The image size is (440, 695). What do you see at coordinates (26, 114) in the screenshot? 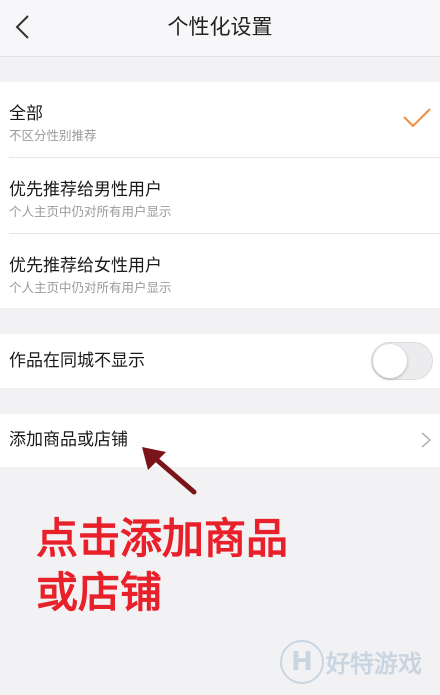
I see `option-title: 全部` at bounding box center [26, 114].